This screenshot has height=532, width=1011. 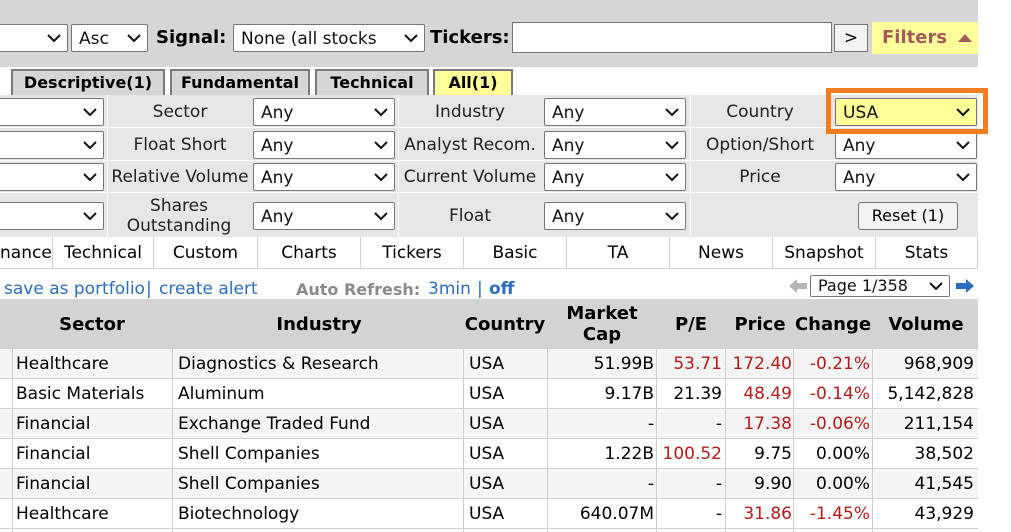 I want to click on page-select-value: Page 1/358, so click(x=863, y=285).